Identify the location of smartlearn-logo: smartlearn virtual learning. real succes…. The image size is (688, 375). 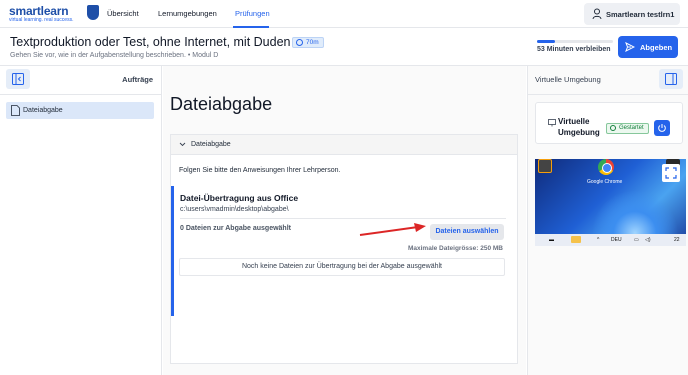
(56, 14).